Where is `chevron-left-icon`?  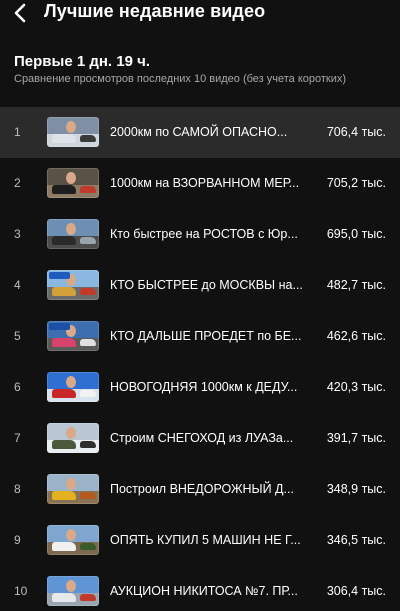
chevron-left-icon is located at coordinates (20, 13).